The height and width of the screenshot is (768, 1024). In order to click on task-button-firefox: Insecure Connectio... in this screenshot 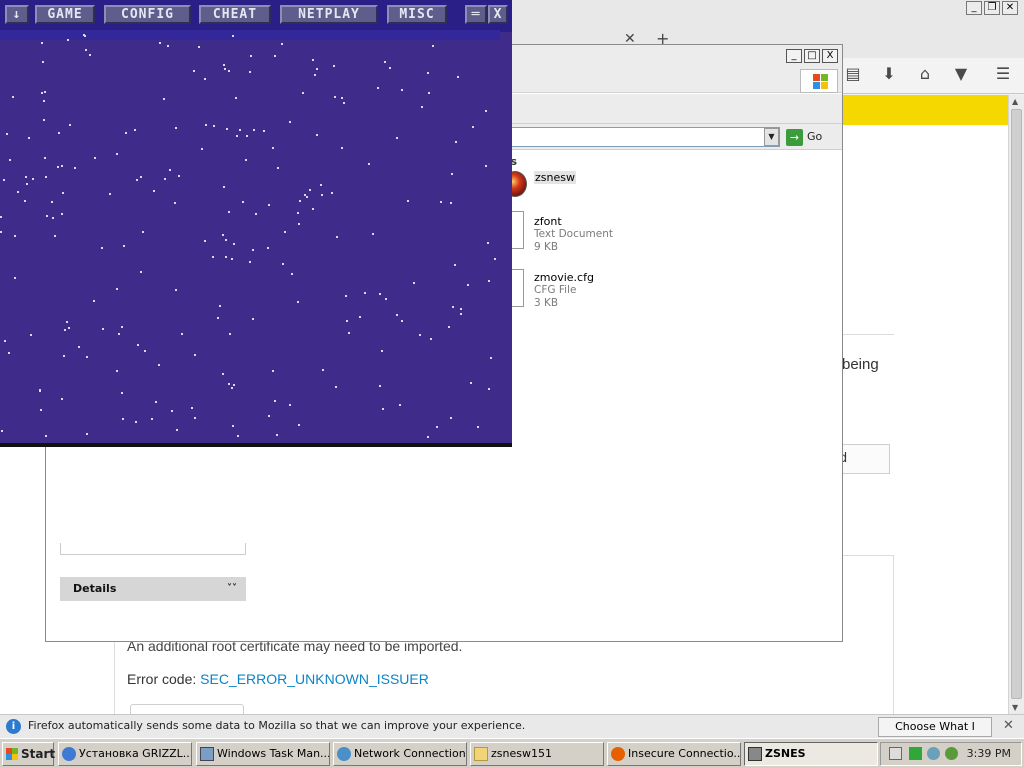, I will do `click(674, 754)`.